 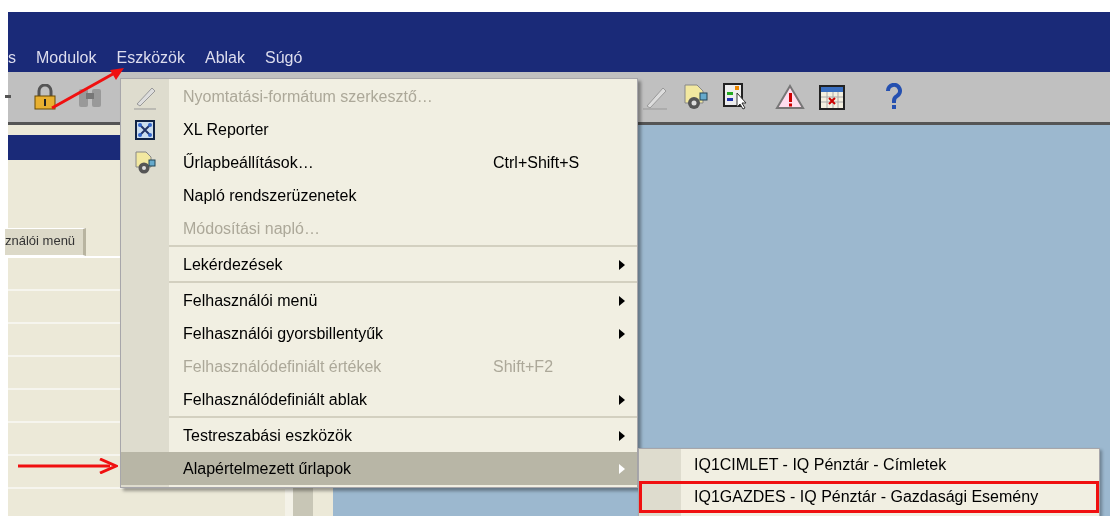 What do you see at coordinates (379, 399) in the screenshot?
I see `menu-item: Felhasználódefiniált ablak` at bounding box center [379, 399].